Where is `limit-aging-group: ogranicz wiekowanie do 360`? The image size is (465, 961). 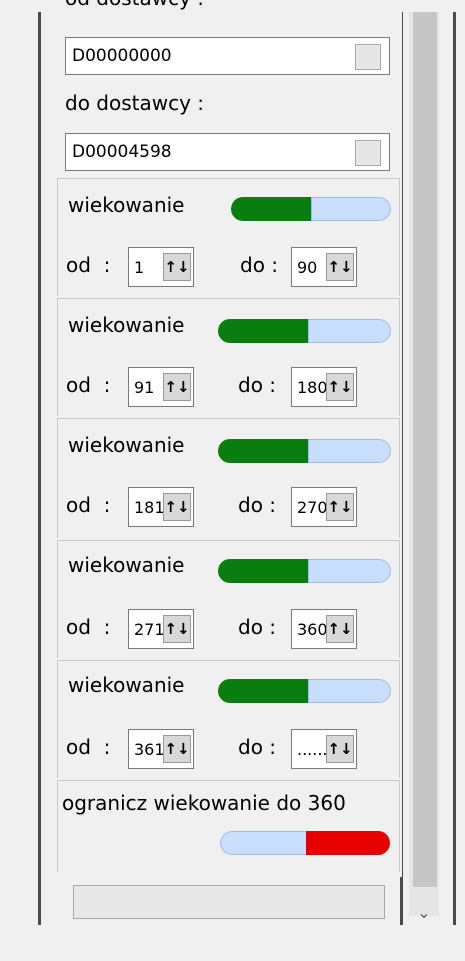 limit-aging-group: ogranicz wiekowanie do 360 is located at coordinates (228, 826).